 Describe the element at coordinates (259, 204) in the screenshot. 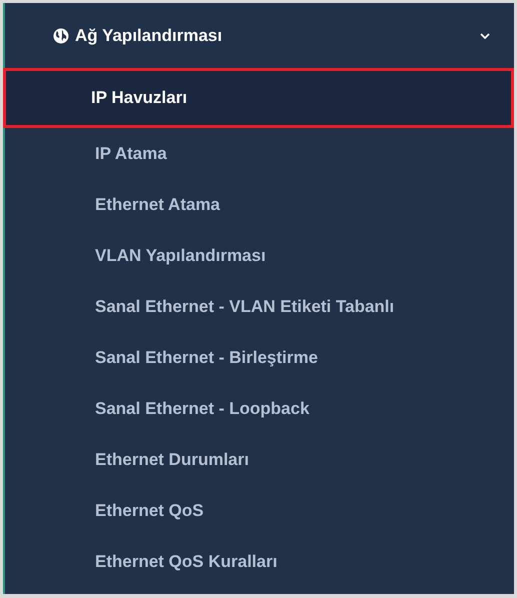

I see `menu-item: Ethernet Atama` at that location.